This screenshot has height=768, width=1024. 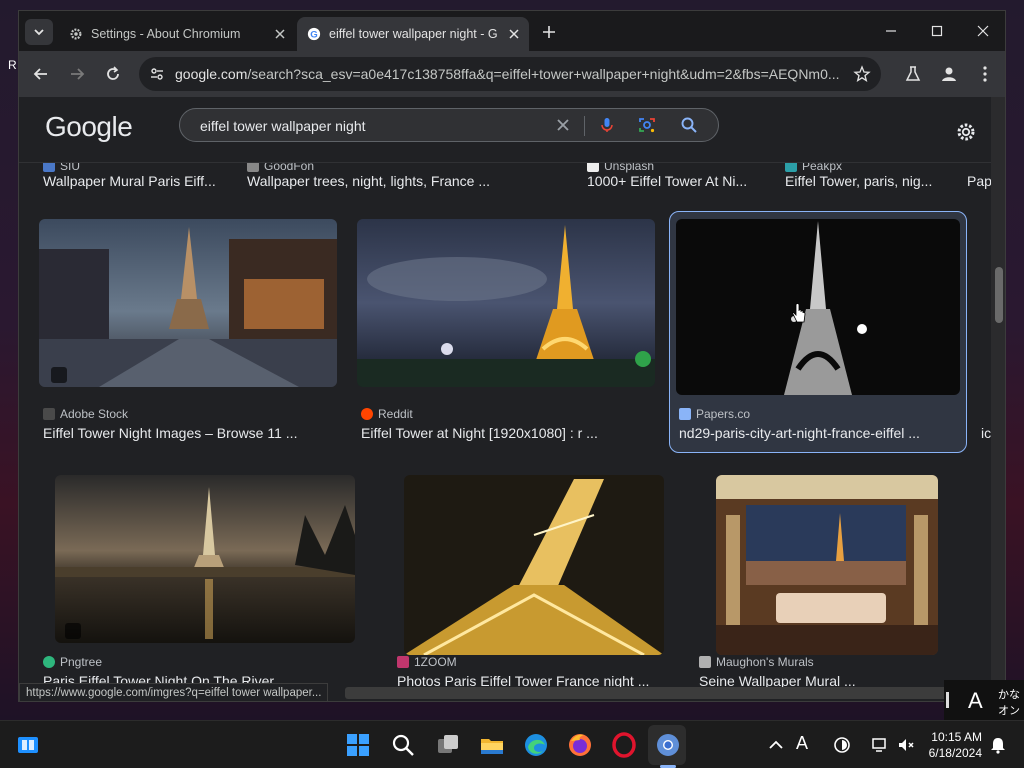 I want to click on close-window-icon, so click(x=983, y=31).